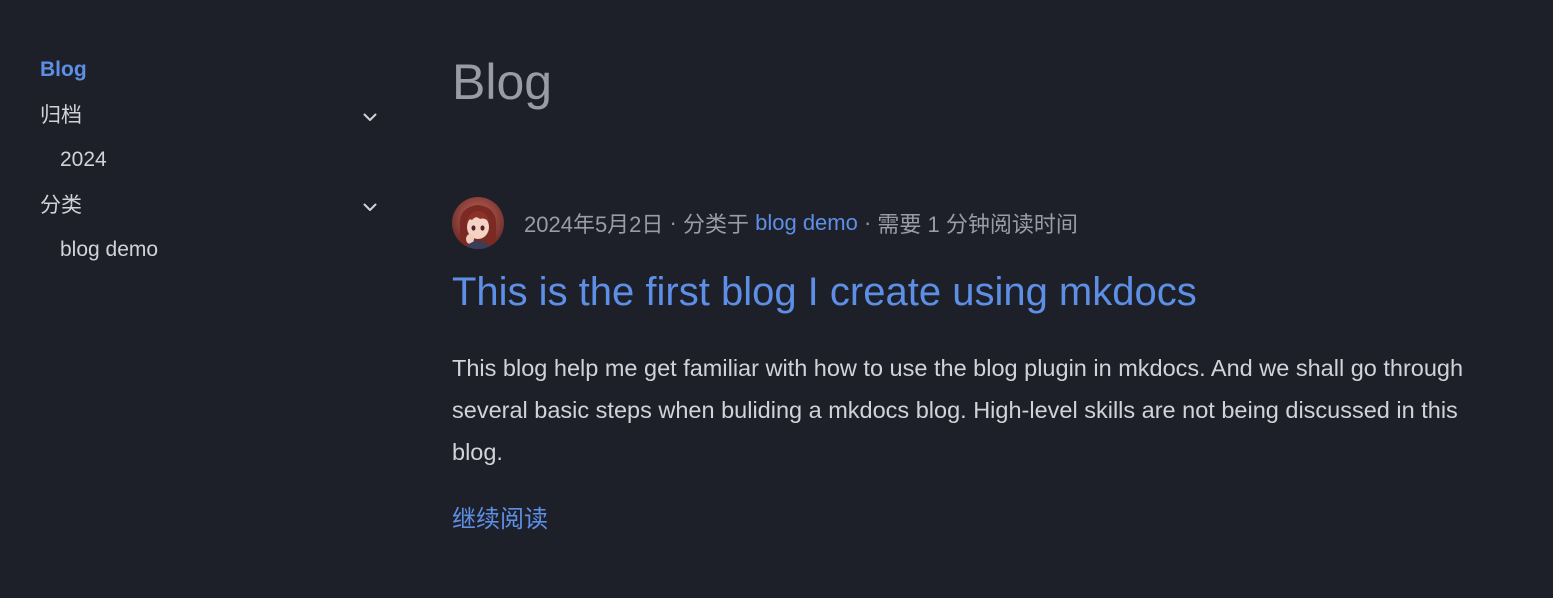  I want to click on sidebar-item-blog-label: Blog, so click(63, 69).